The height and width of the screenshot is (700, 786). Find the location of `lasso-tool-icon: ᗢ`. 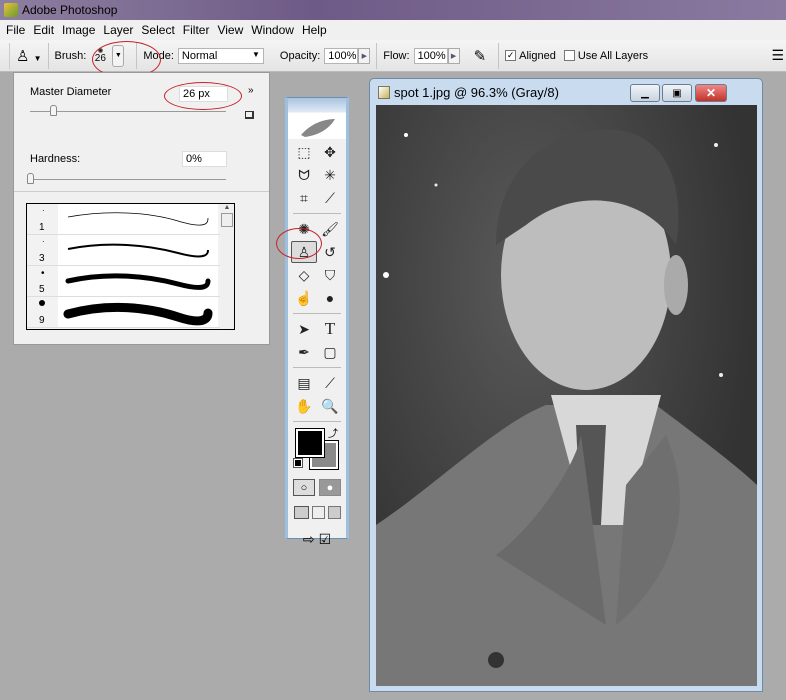

lasso-tool-icon: ᗢ is located at coordinates (304, 175).